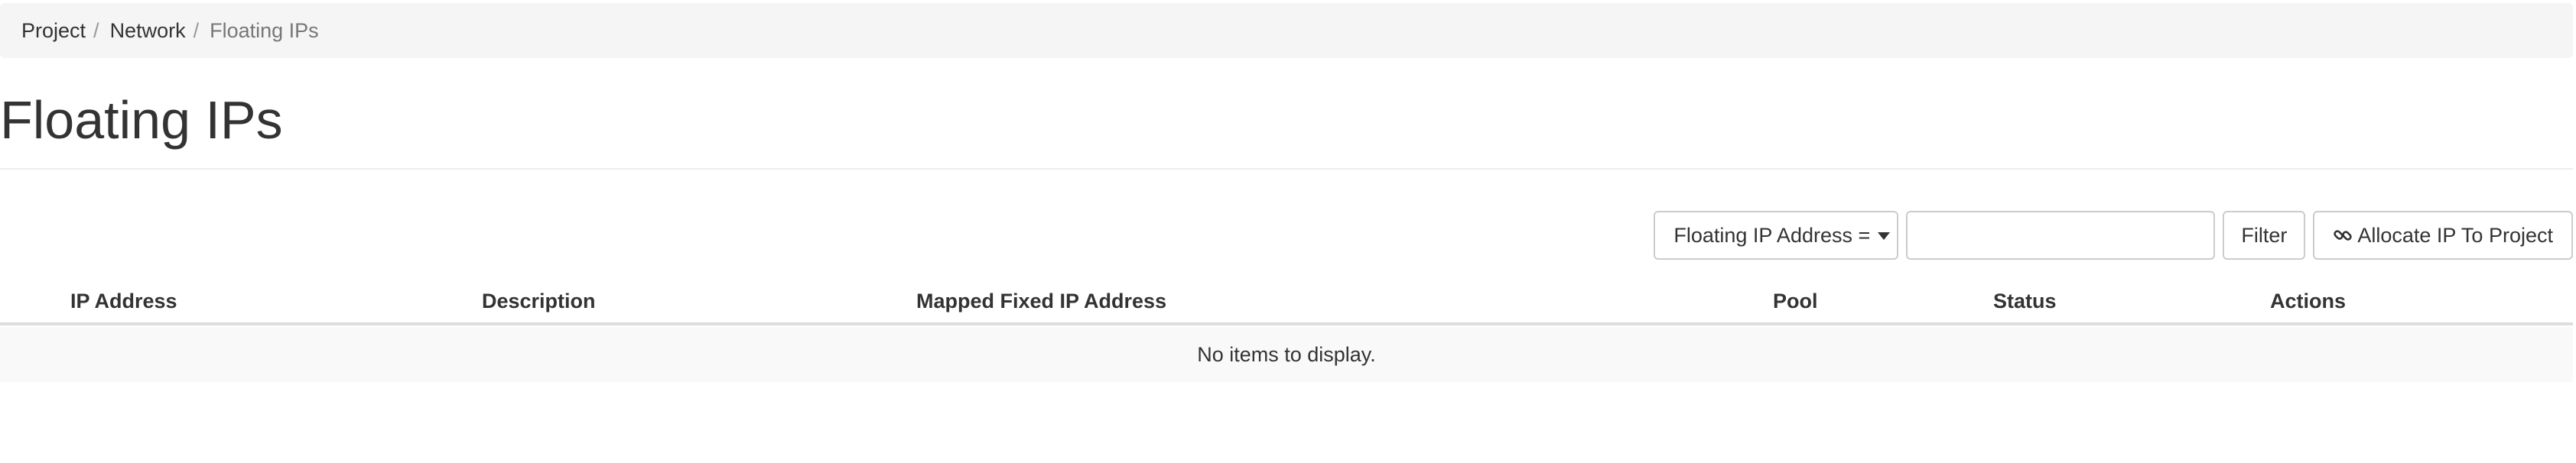 Image resolution: width=2576 pixels, height=463 pixels. Describe the element at coordinates (123, 301) in the screenshot. I see `column-header-ip-address: IP Address` at that location.